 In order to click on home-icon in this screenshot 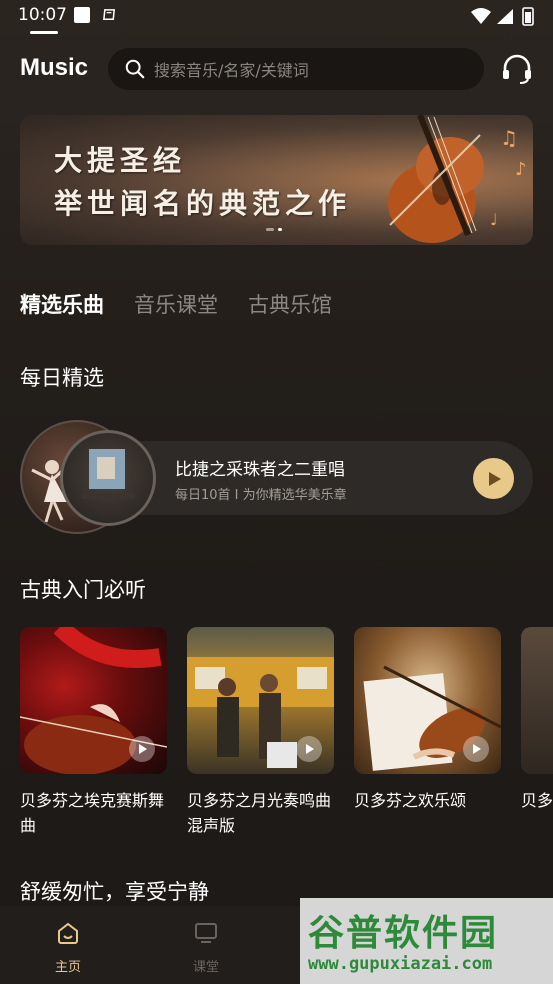, I will do `click(68, 933)`.